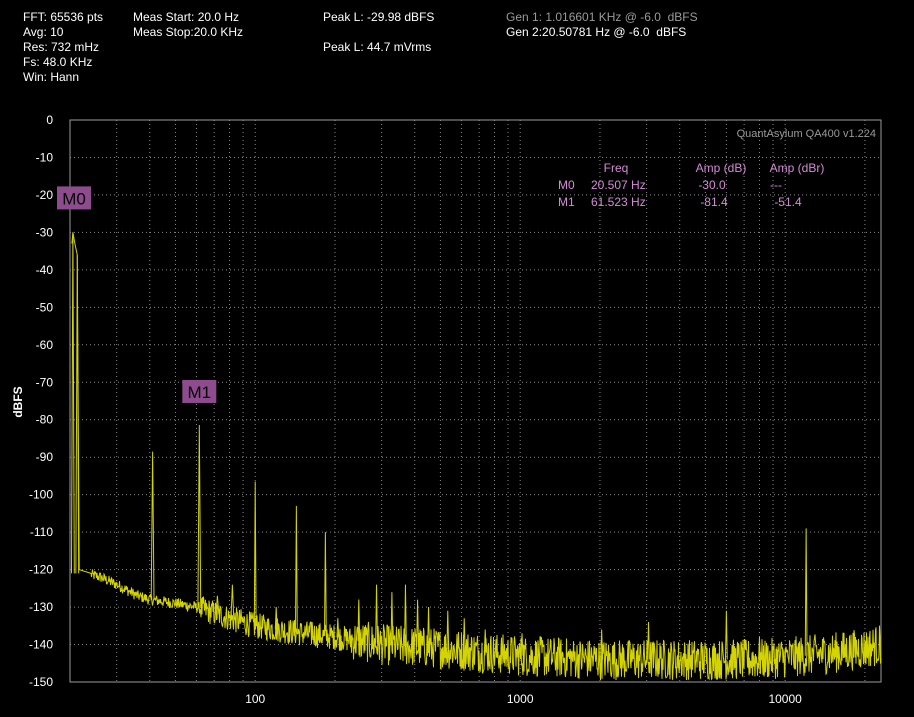  What do you see at coordinates (618, 185) in the screenshot?
I see `marker-table-m0-freq: 20.507 Hz` at bounding box center [618, 185].